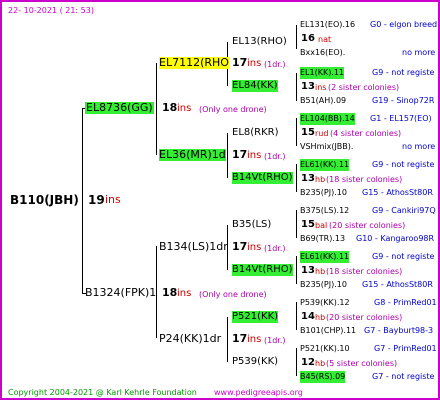 The image size is (440, 400). Describe the element at coordinates (82, 200) in the screenshot. I see `root-bracket` at that location.